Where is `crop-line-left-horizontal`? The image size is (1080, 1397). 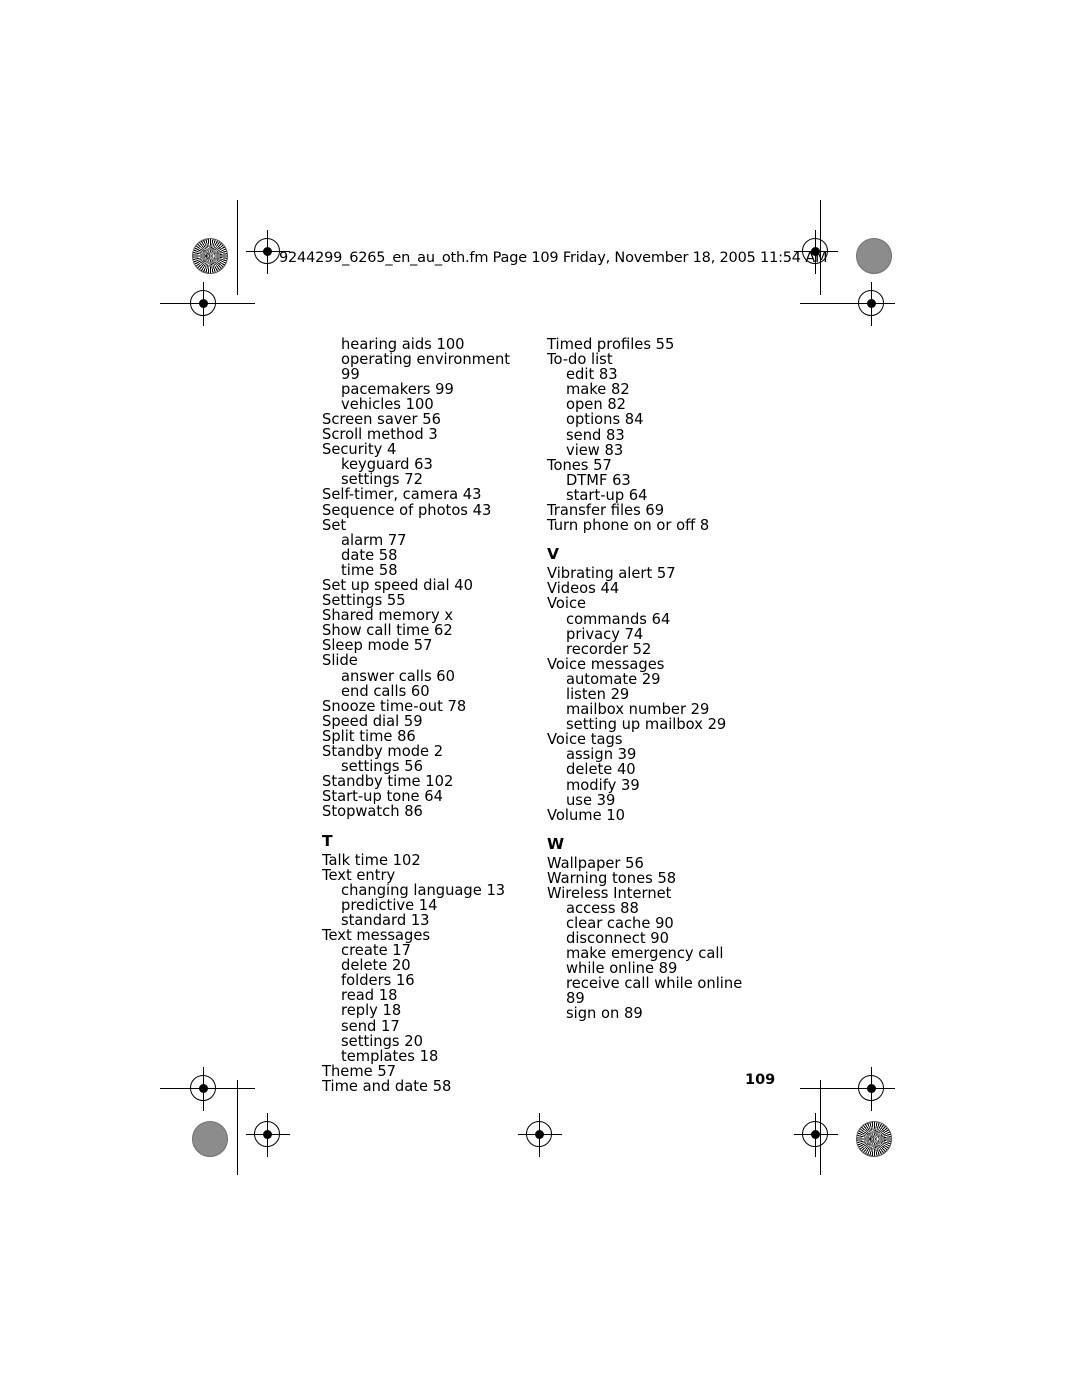 crop-line-left-horizontal is located at coordinates (207, 303).